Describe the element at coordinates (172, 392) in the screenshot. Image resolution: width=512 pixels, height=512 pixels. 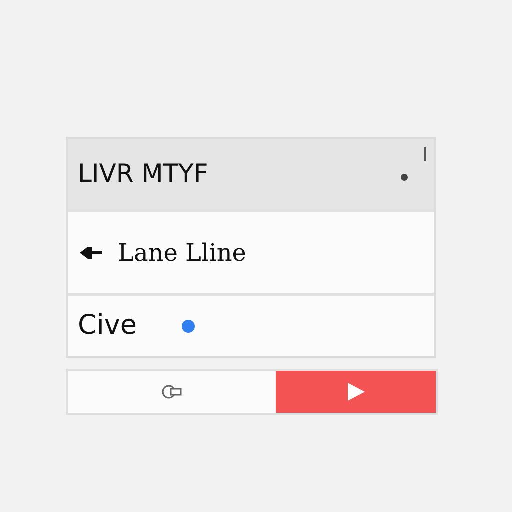
I see `globe-icon` at that location.